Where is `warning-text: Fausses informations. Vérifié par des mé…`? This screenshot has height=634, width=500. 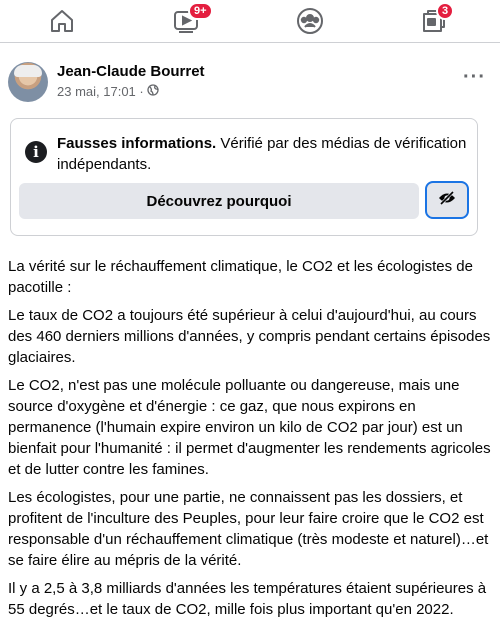
warning-text: Fausses informations. Vérifié par des mé… is located at coordinates (262, 154).